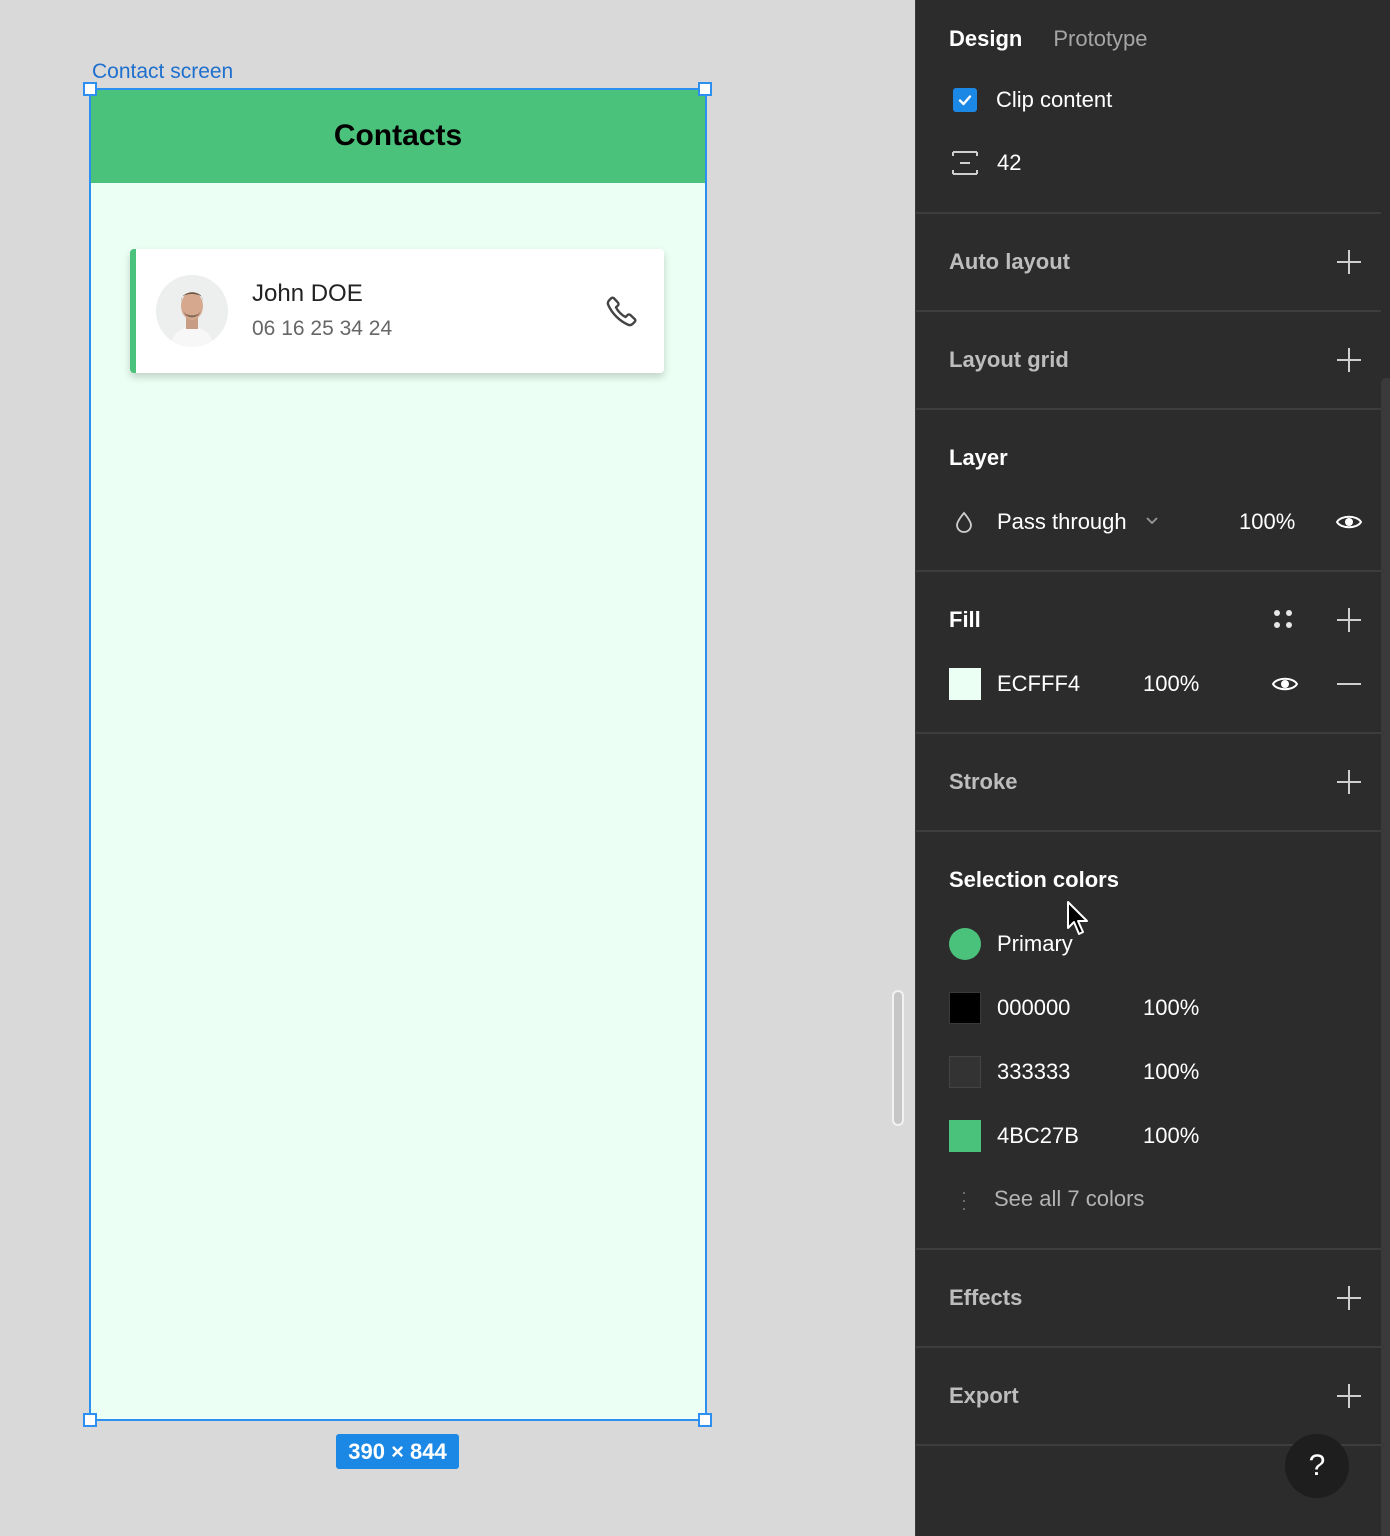 Image resolution: width=1390 pixels, height=1536 pixels. Describe the element at coordinates (90, 89) in the screenshot. I see `resize-handle-top-left` at that location.